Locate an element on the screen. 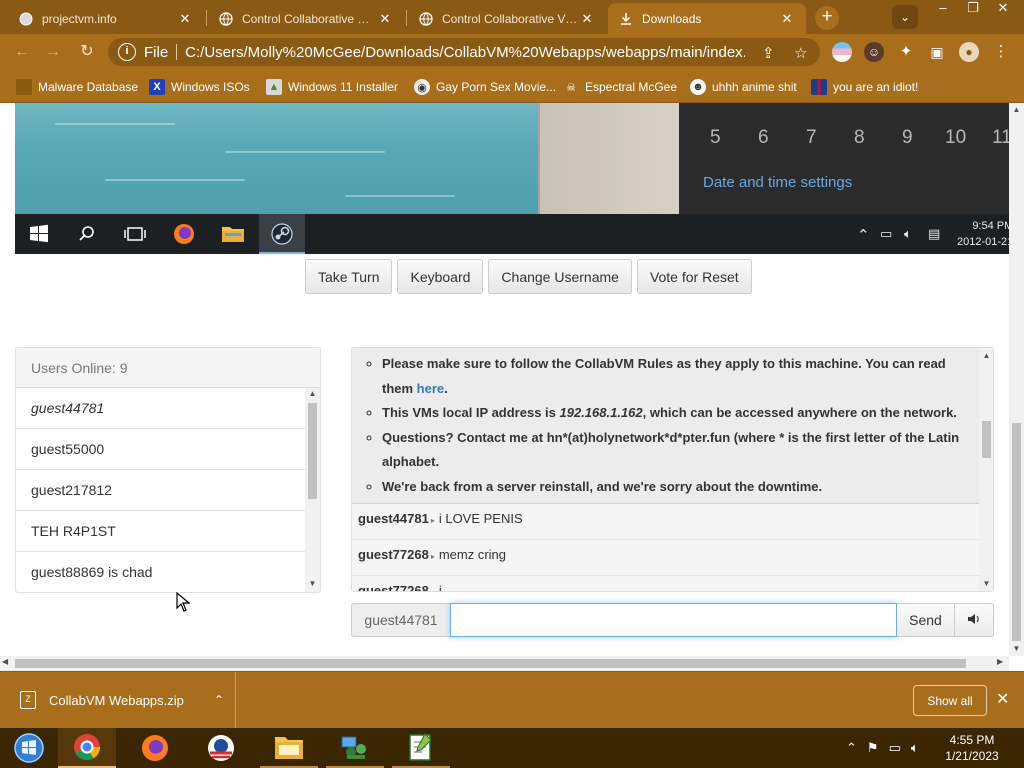 This screenshot has width=1024, height=768. user-list-item: guest88869 is chad is located at coordinates (160, 572).